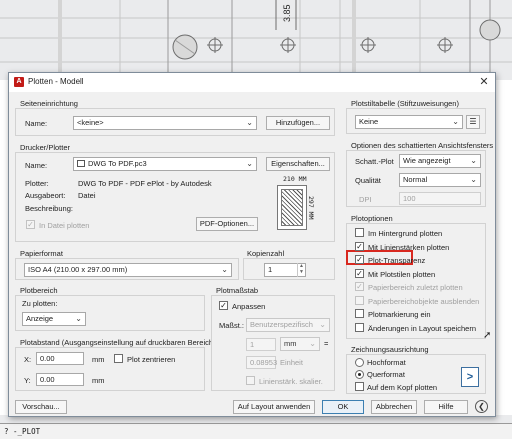 The height and width of the screenshot is (439, 512). What do you see at coordinates (36, 165) in the screenshot?
I see `printer-name-label: Name:` at bounding box center [36, 165].